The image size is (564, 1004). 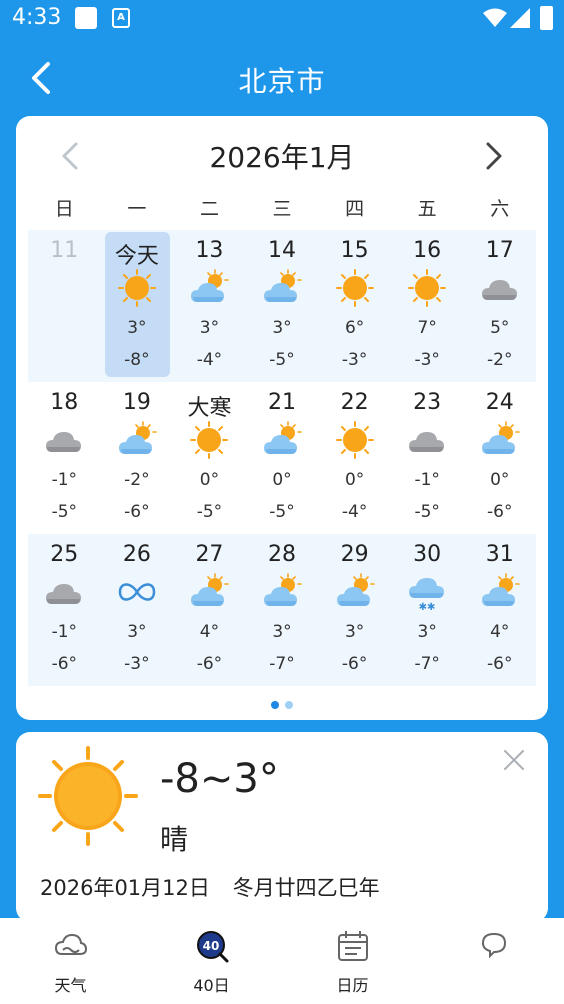 I want to click on weekday-label: 三, so click(x=282, y=209).